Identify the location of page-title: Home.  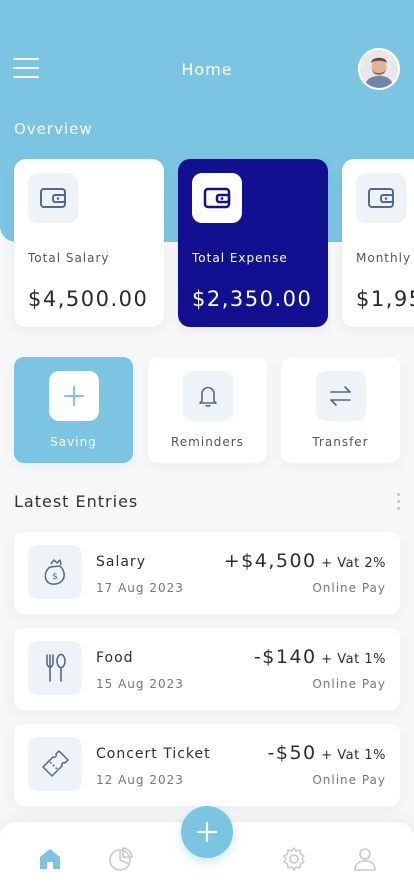
(207, 69).